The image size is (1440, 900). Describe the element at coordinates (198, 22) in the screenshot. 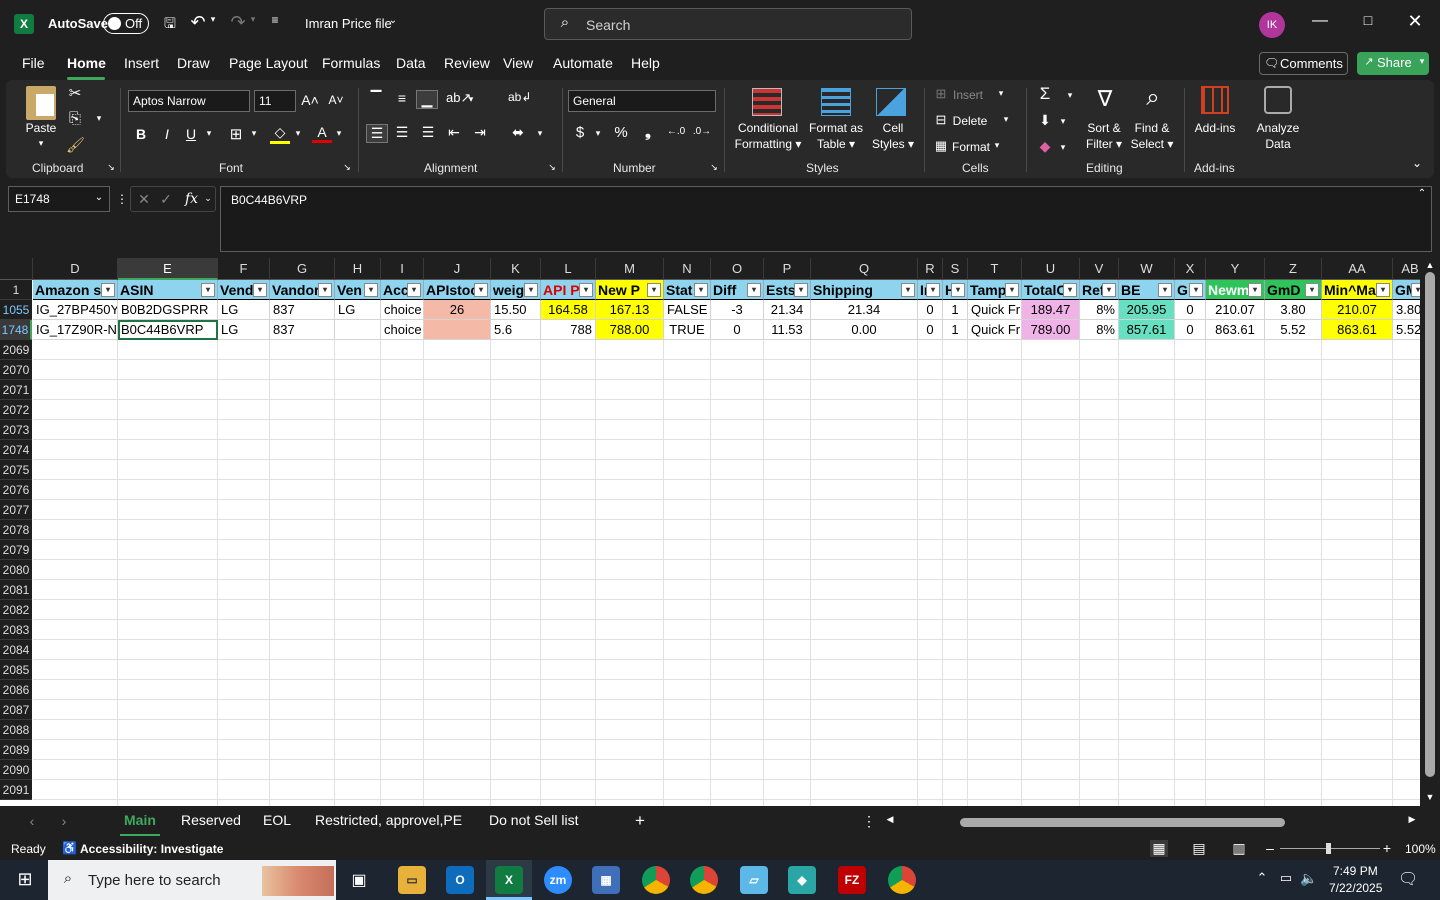

I see `undo-icon: ↶` at that location.